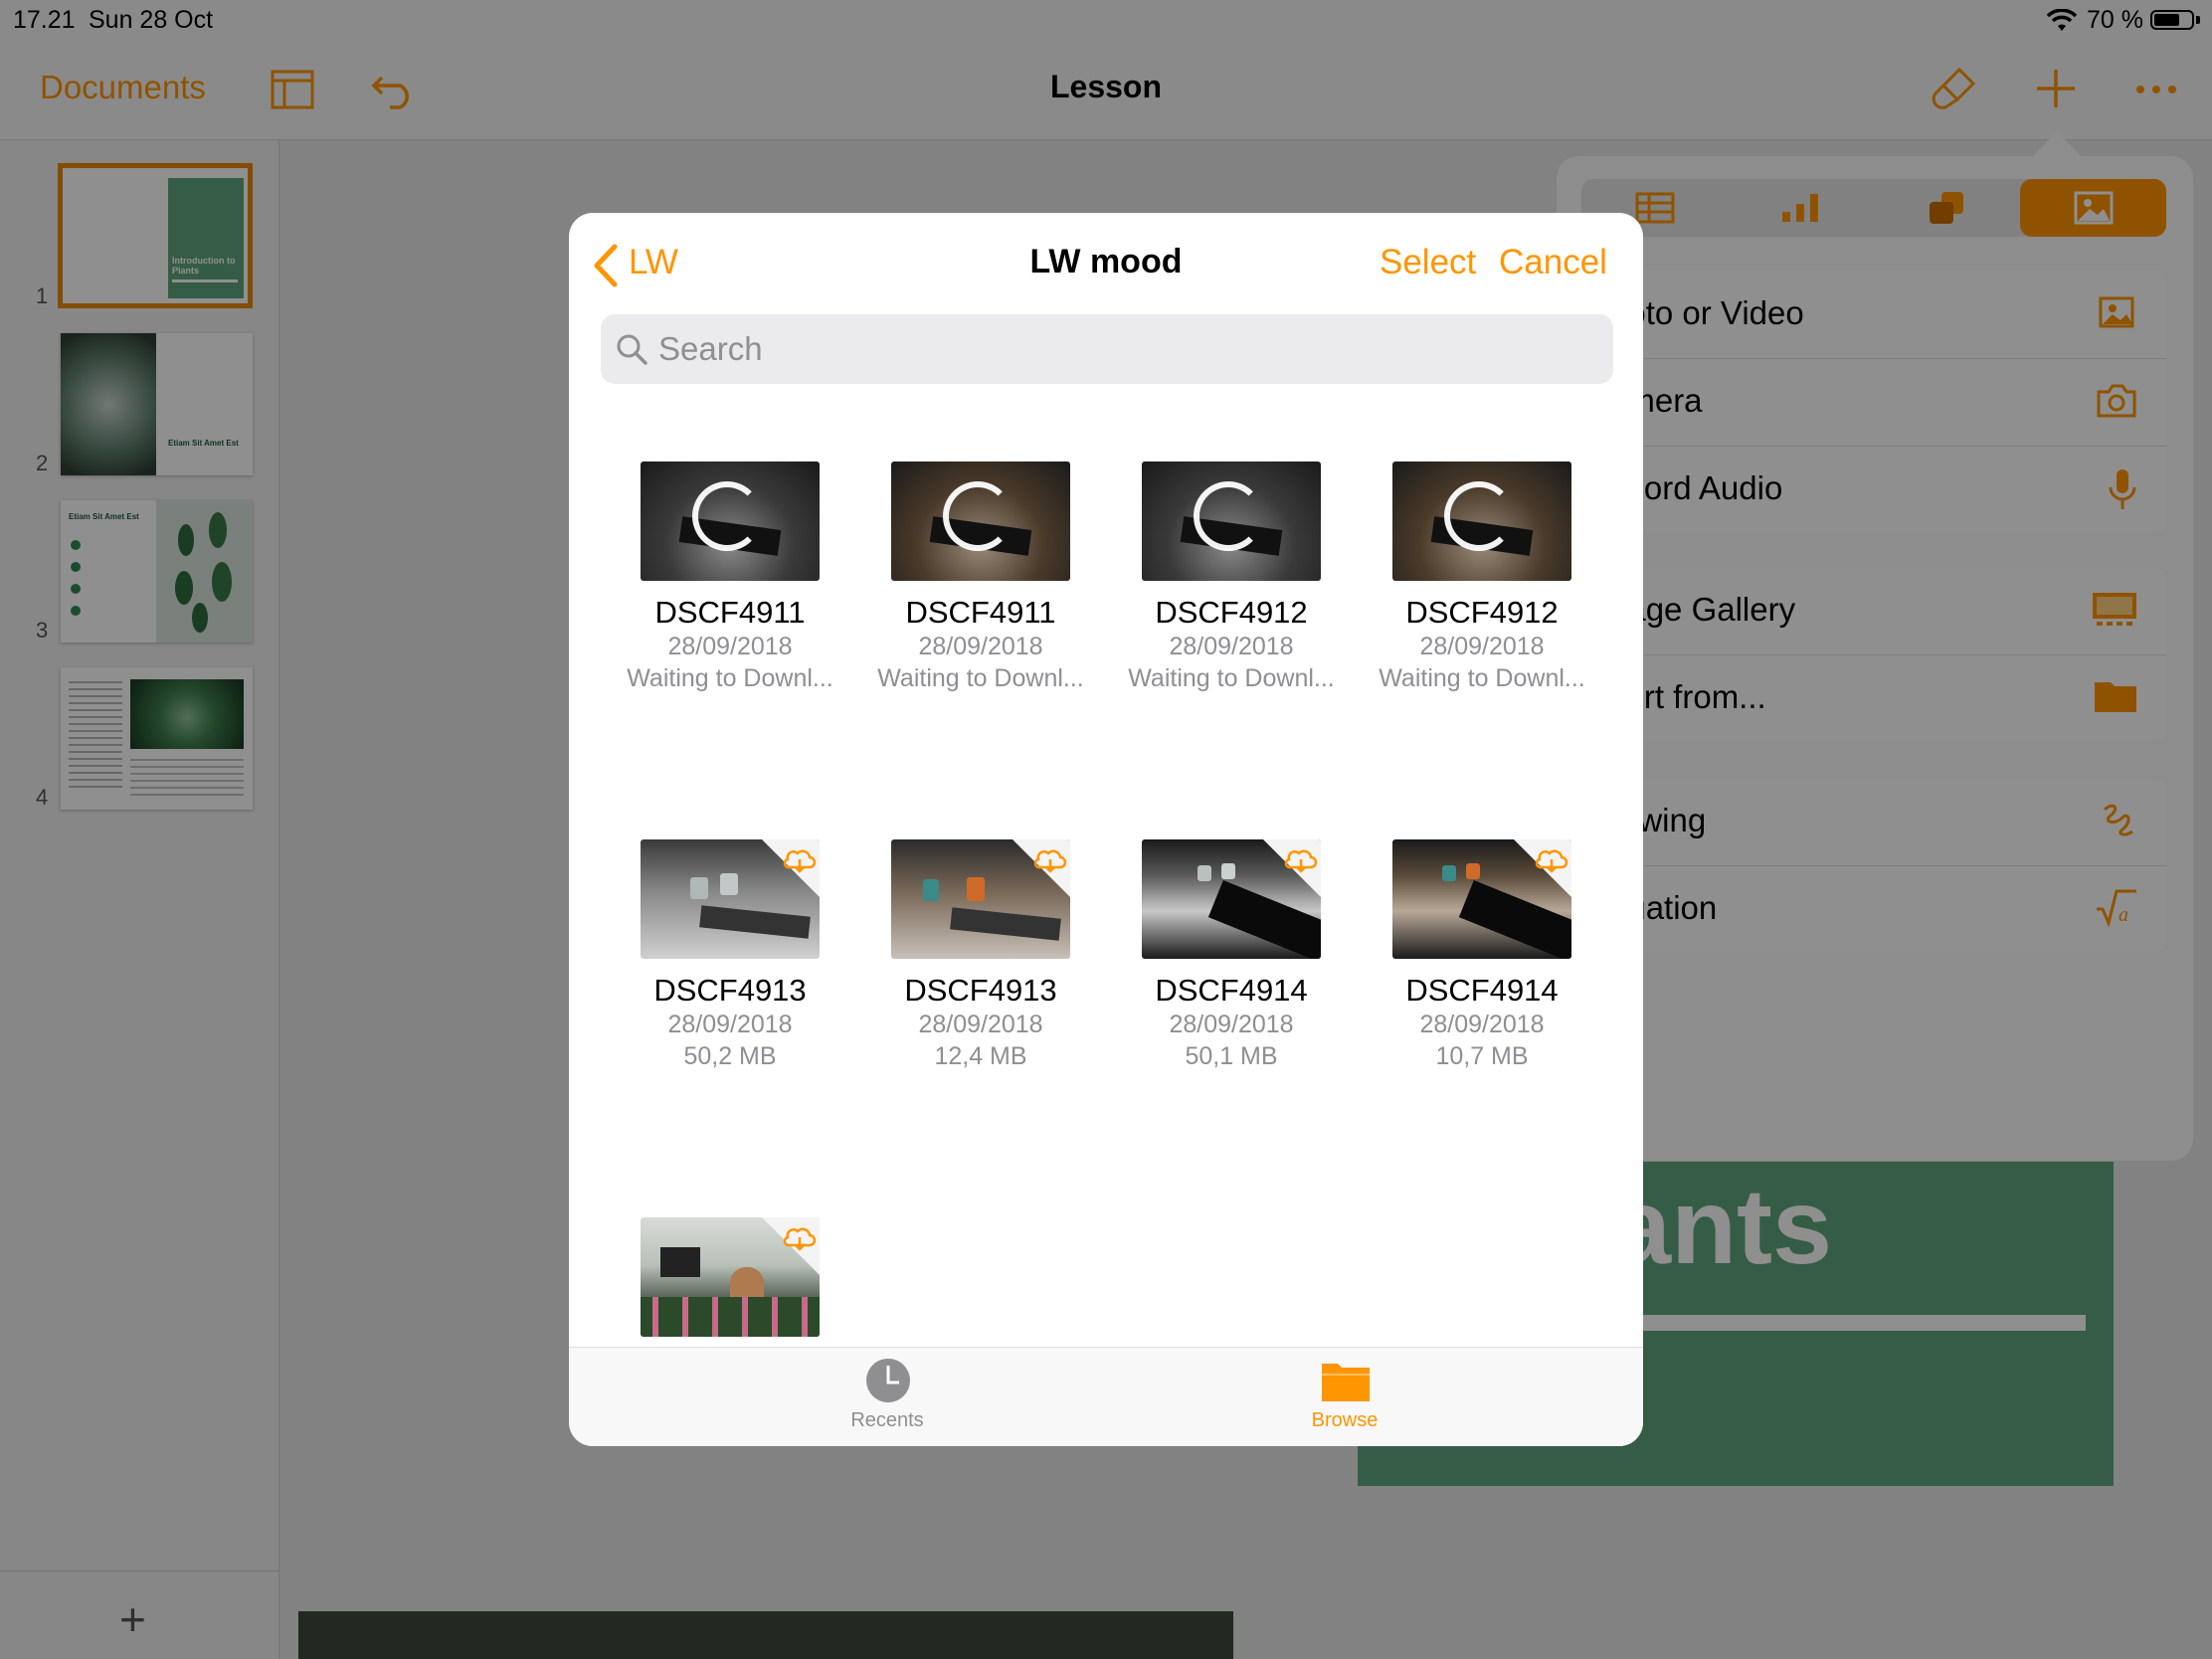  I want to click on tab-recents: Recents, so click(887, 1397).